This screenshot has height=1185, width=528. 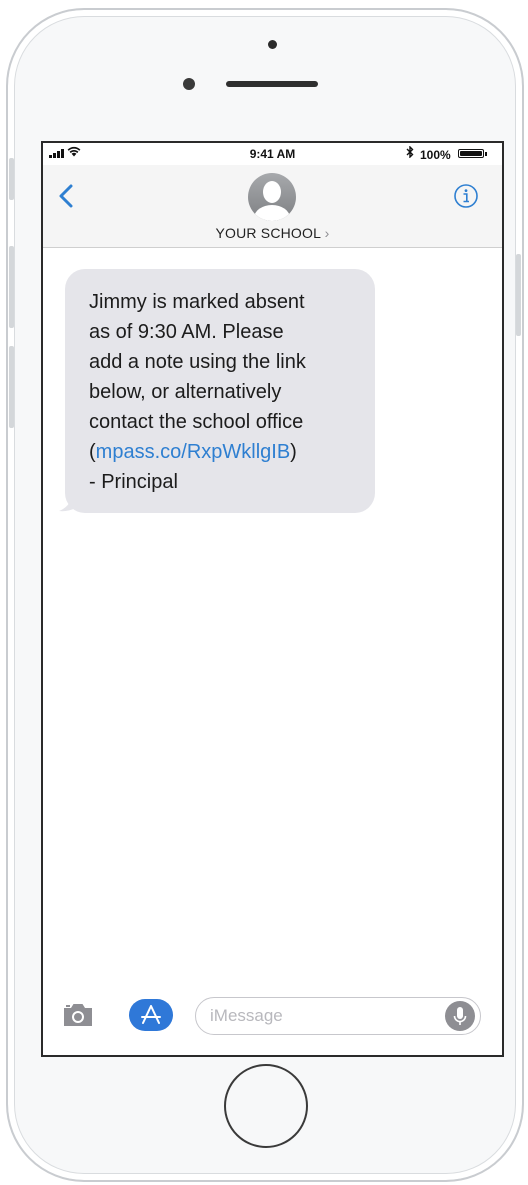 What do you see at coordinates (11, 287) in the screenshot?
I see `volume-up-button` at bounding box center [11, 287].